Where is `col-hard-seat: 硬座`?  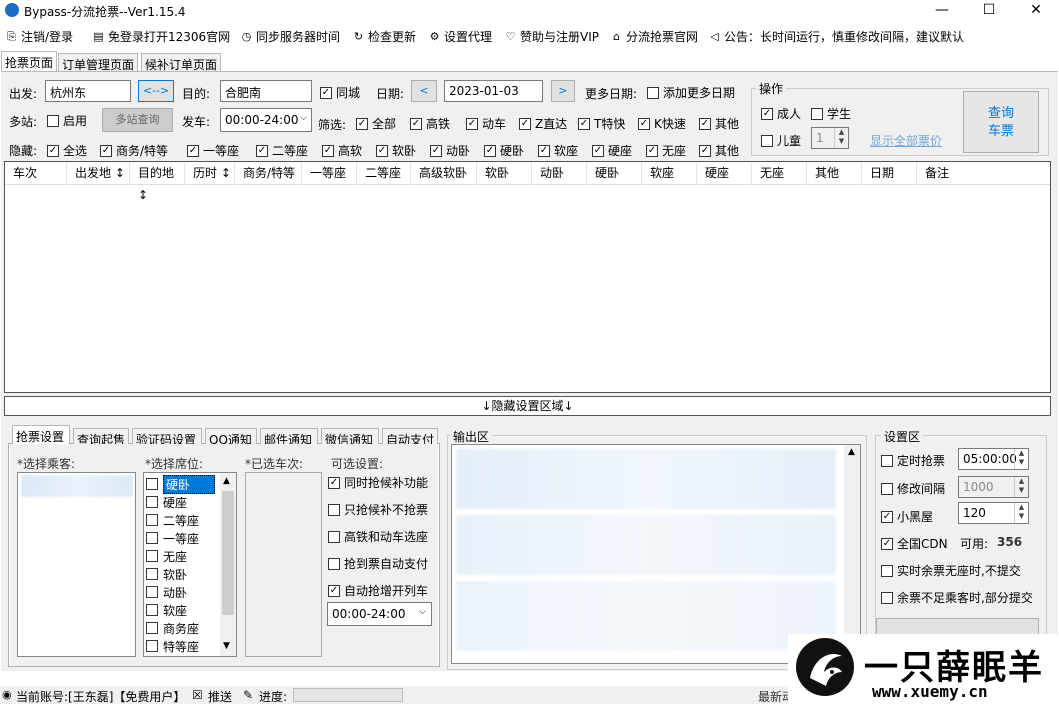 col-hard-seat: 硬座 is located at coordinates (724, 173).